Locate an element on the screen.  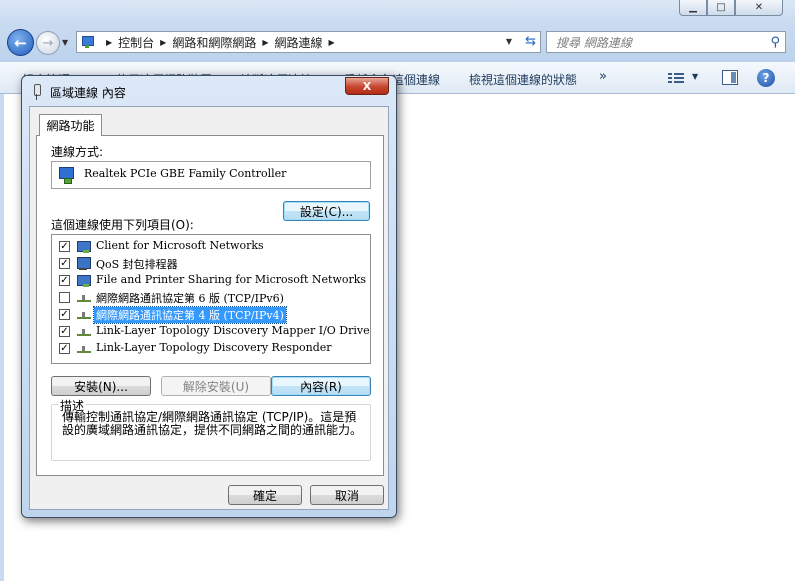
back-button: ← is located at coordinates (20, 42).